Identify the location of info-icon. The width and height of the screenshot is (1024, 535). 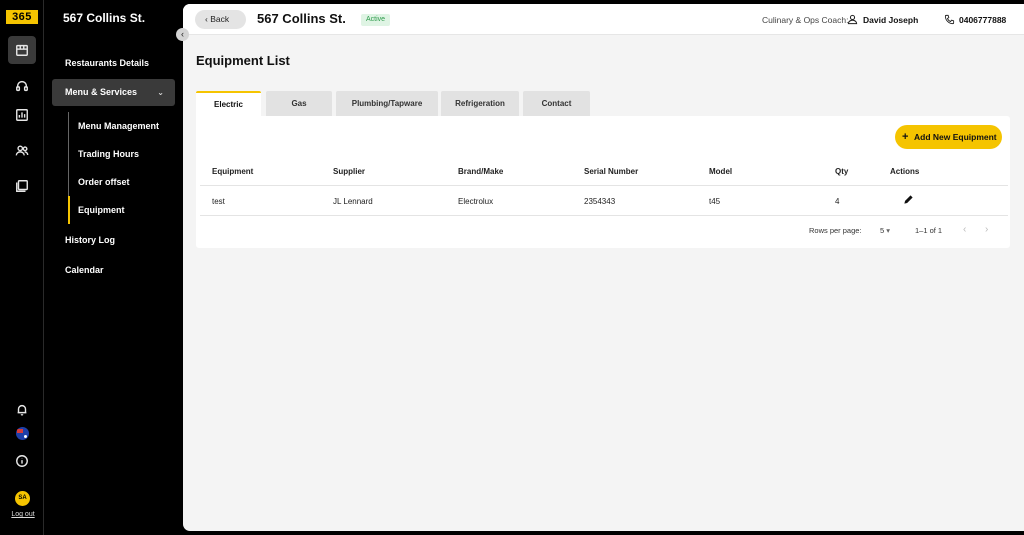
(22, 461).